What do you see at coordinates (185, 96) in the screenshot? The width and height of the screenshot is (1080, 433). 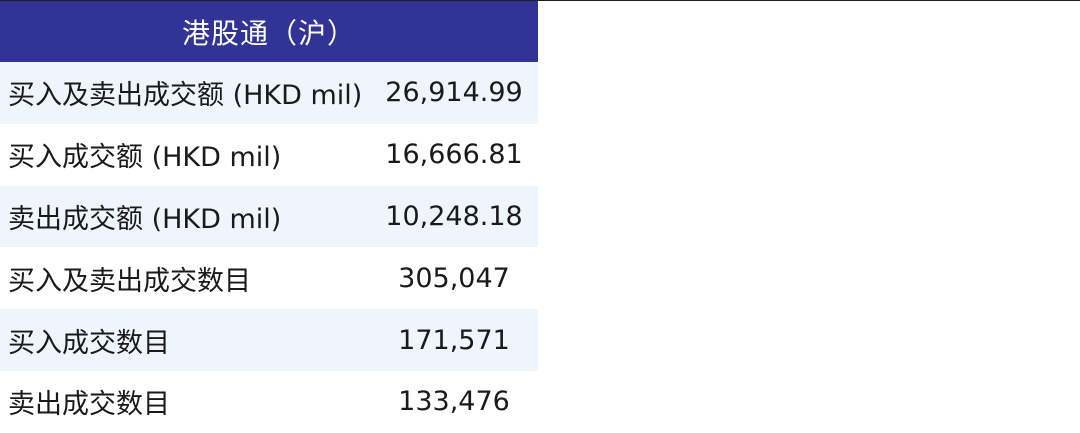 I see `row-label: 买入及卖出成交额 (HKD mil)` at bounding box center [185, 96].